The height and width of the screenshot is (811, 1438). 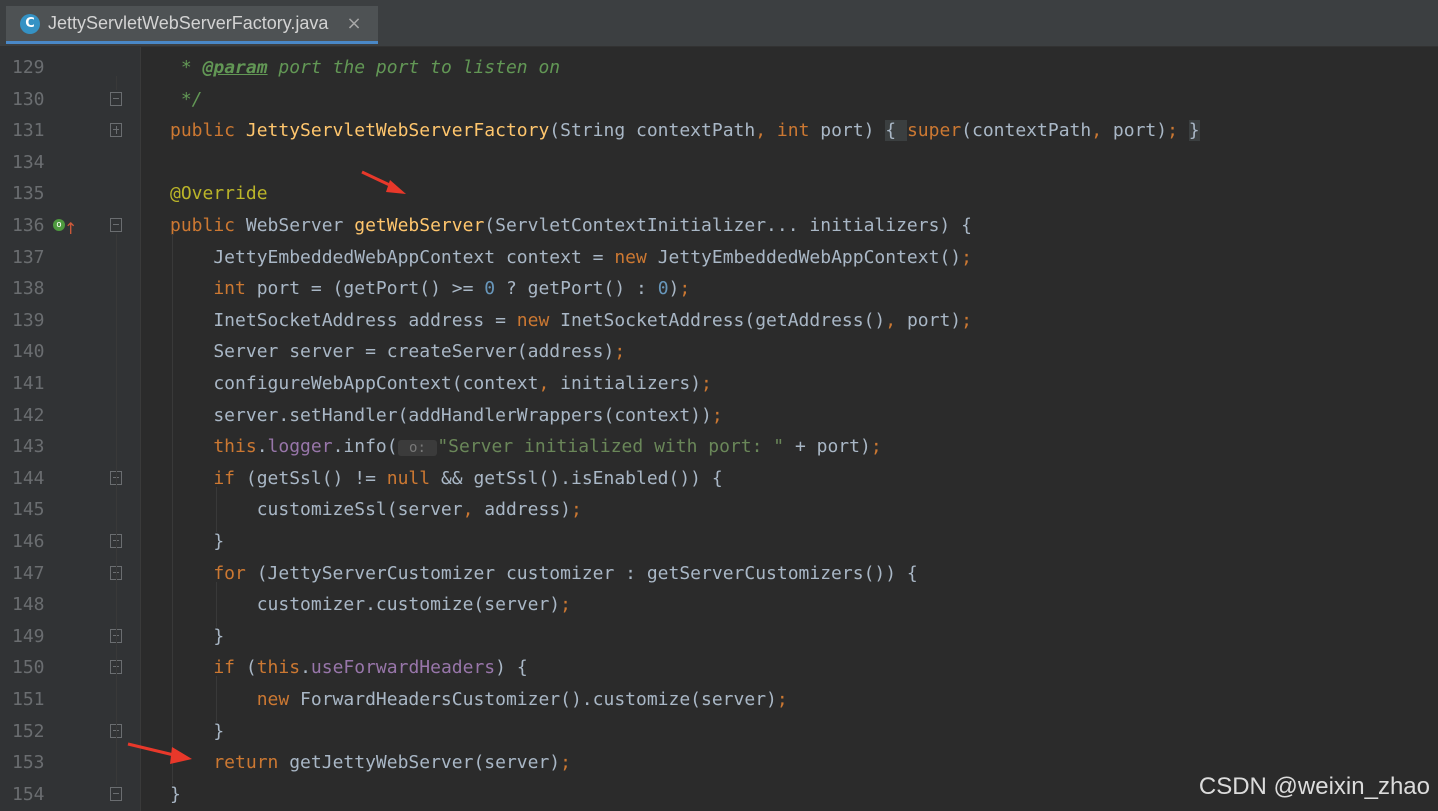 What do you see at coordinates (28, 510) in the screenshot?
I see `line-number: 145` at bounding box center [28, 510].